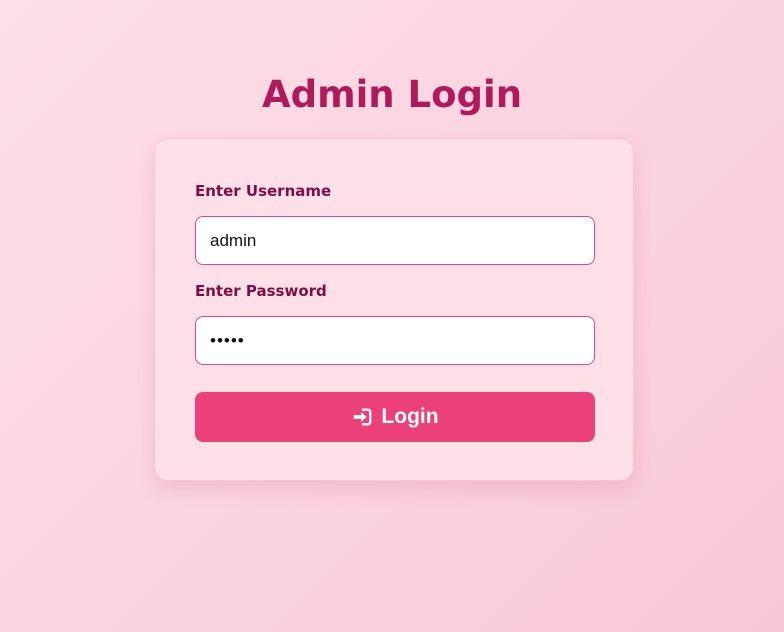 The image size is (784, 632). I want to click on sign-in-icon, so click(362, 417).